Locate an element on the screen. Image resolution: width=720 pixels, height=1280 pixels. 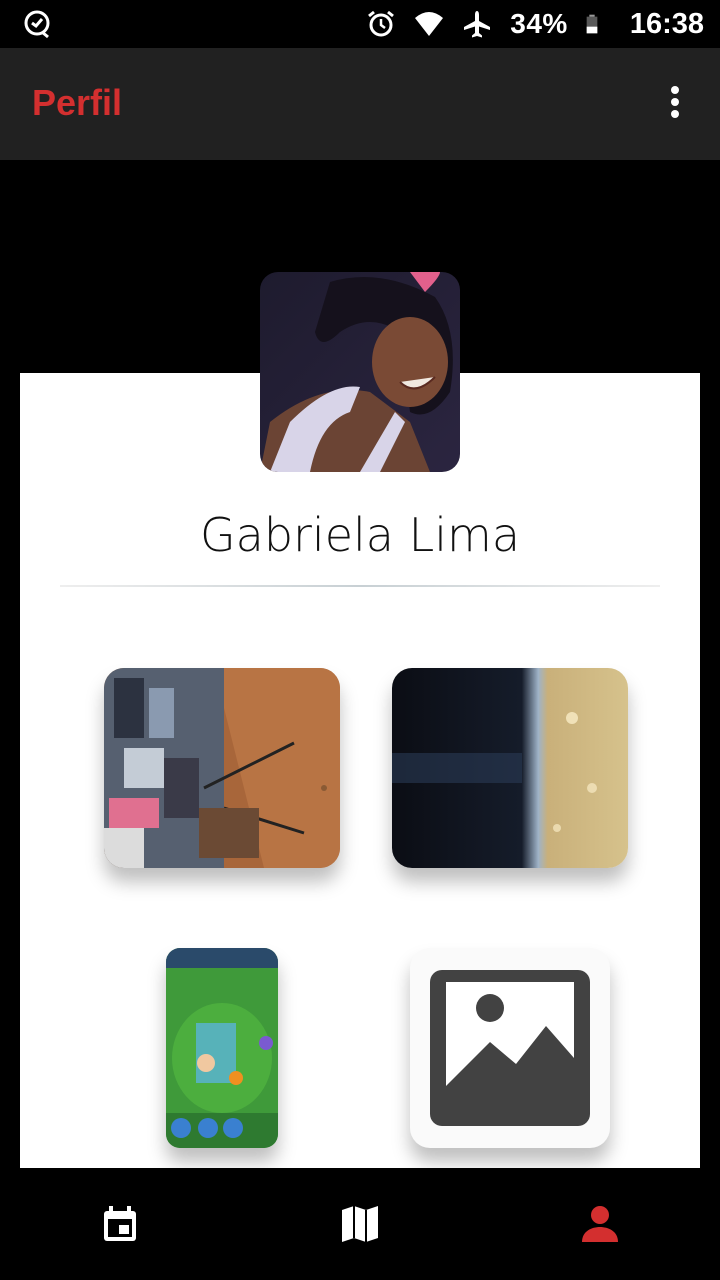
map-icon is located at coordinates (360, 1224).